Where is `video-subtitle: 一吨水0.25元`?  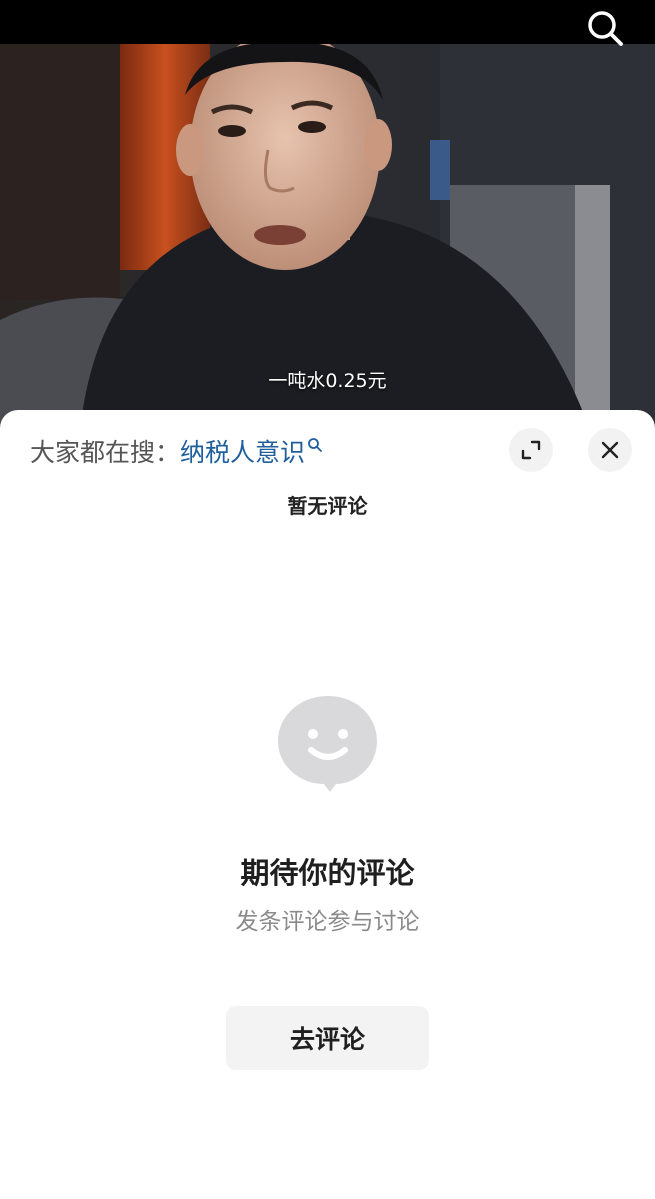
video-subtitle: 一吨水0.25元 is located at coordinates (327, 381).